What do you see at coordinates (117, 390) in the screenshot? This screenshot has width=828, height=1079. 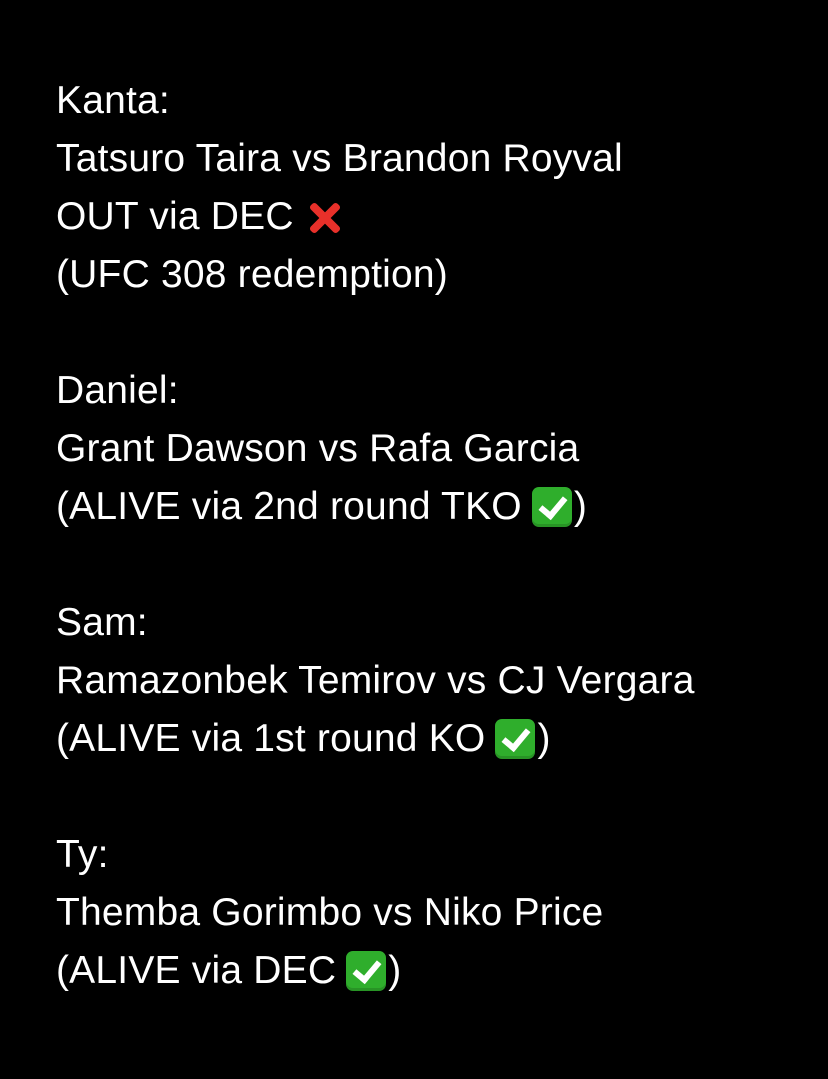 I see `pick-name: Daniel:` at bounding box center [117, 390].